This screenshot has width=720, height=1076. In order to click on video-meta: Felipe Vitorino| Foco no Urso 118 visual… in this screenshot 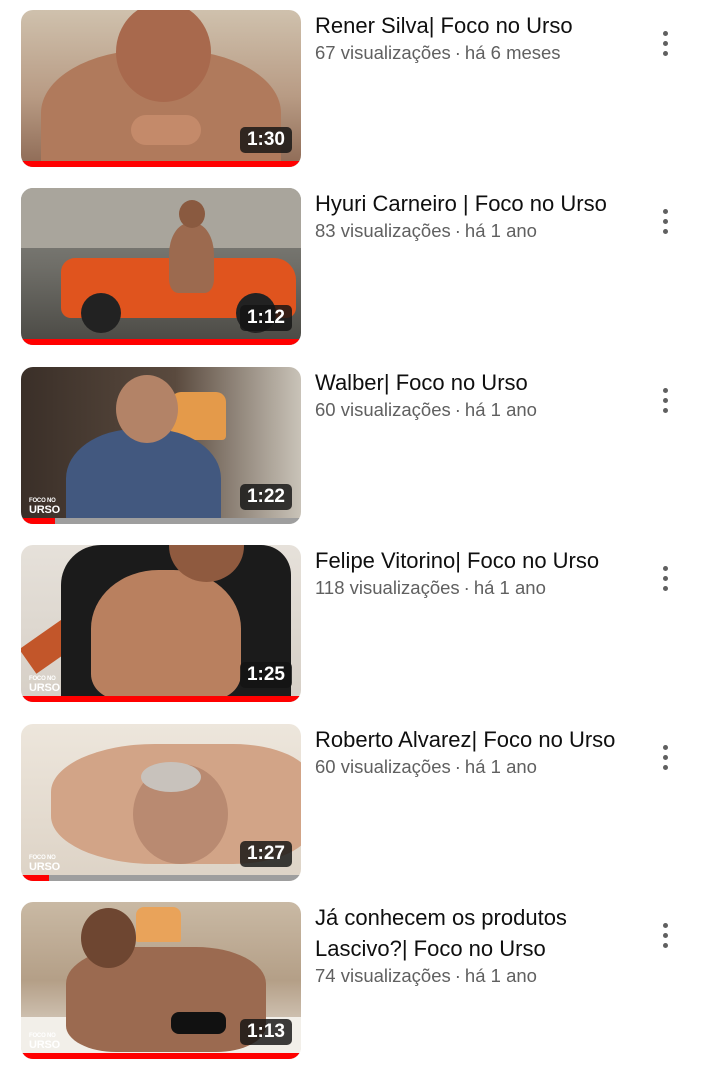, I will do `click(467, 572)`.